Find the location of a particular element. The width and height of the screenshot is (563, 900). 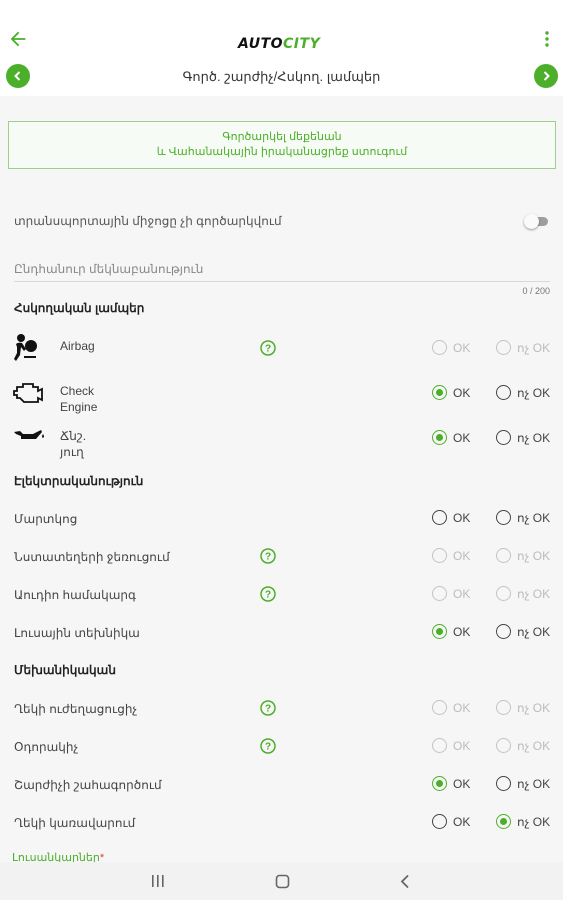

notice-line-2: և Վահանակային իրականացրեք ստուգում is located at coordinates (282, 152).